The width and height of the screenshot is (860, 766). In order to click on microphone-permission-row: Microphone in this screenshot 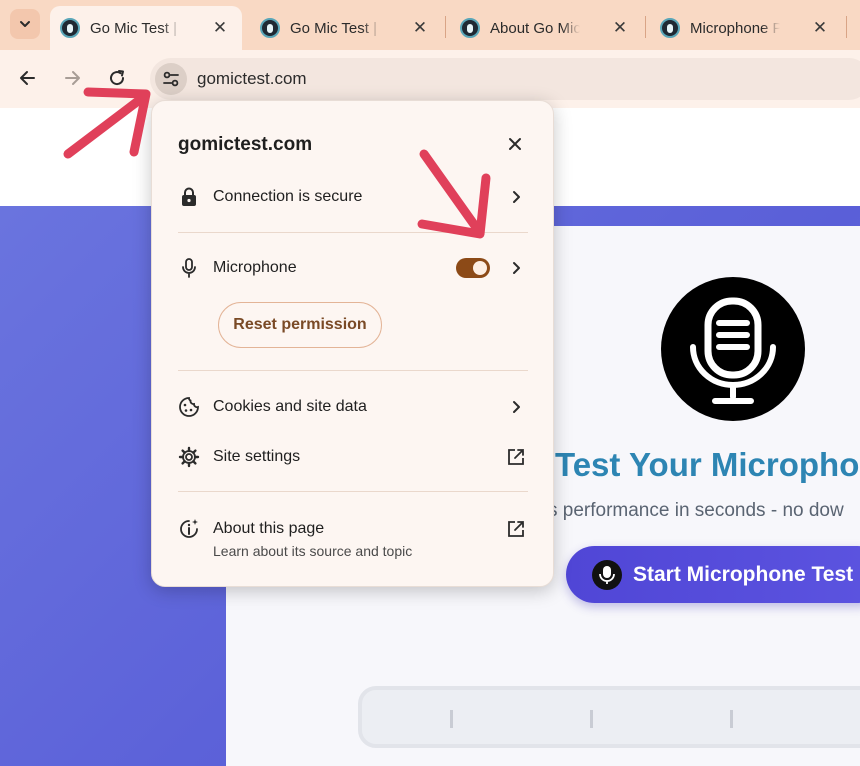, I will do `click(352, 268)`.